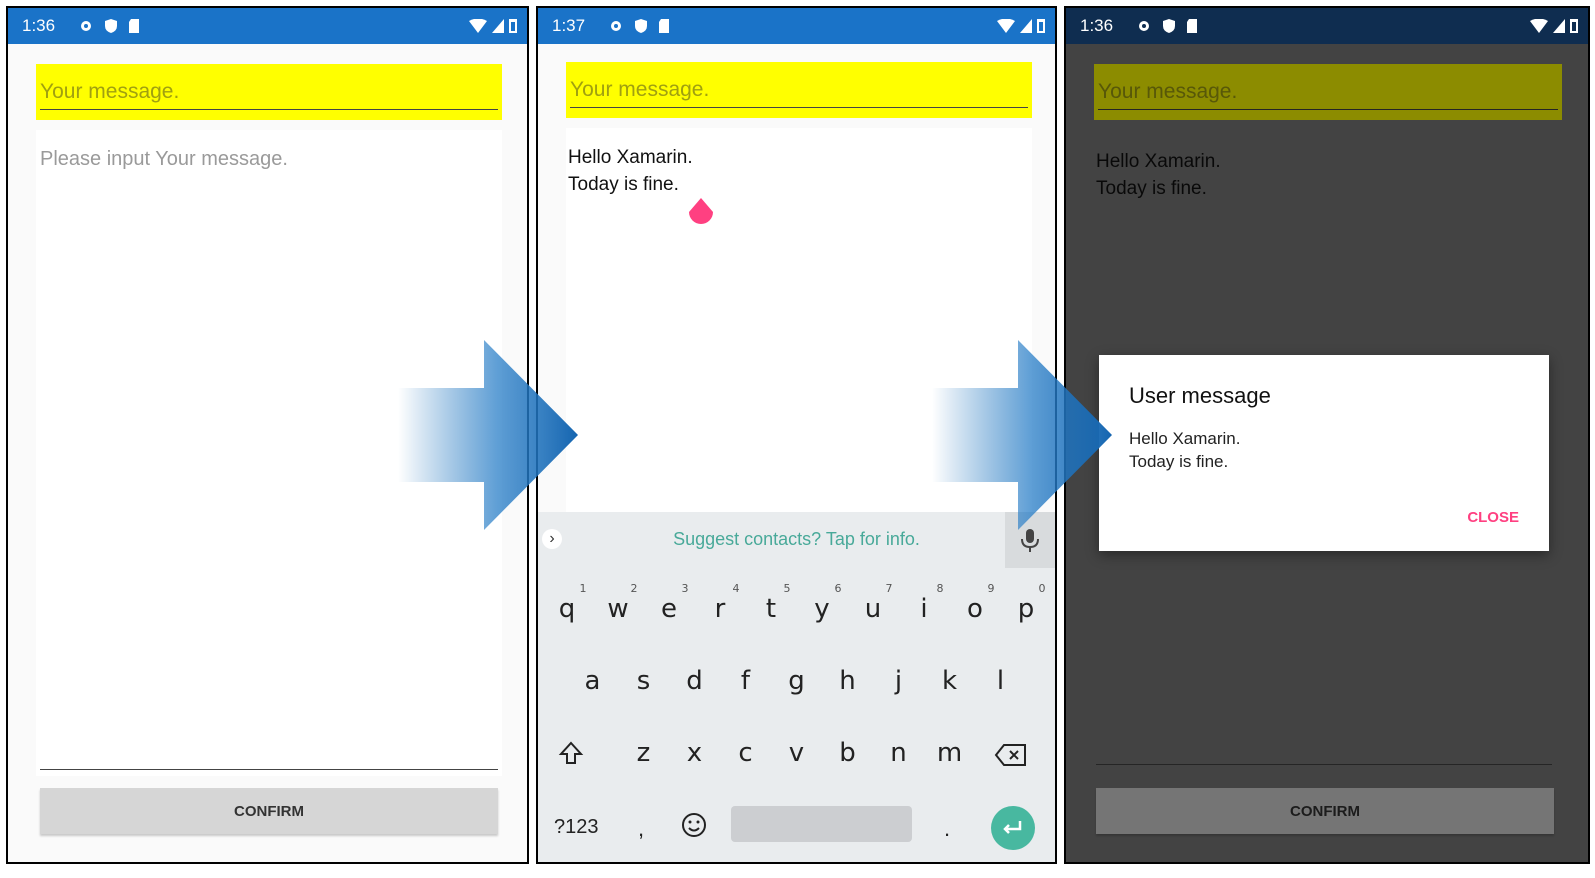 This screenshot has width=1595, height=878. I want to click on key-l: l, so click(1000, 681).